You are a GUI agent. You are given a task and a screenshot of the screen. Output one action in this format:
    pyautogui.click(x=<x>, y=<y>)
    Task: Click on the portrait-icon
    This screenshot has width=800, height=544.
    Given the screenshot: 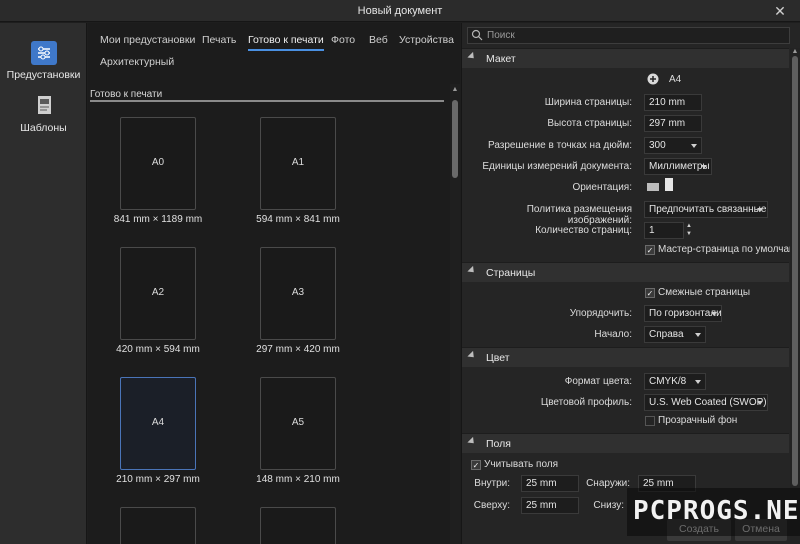 What is the action you would take?
    pyautogui.click(x=669, y=185)
    